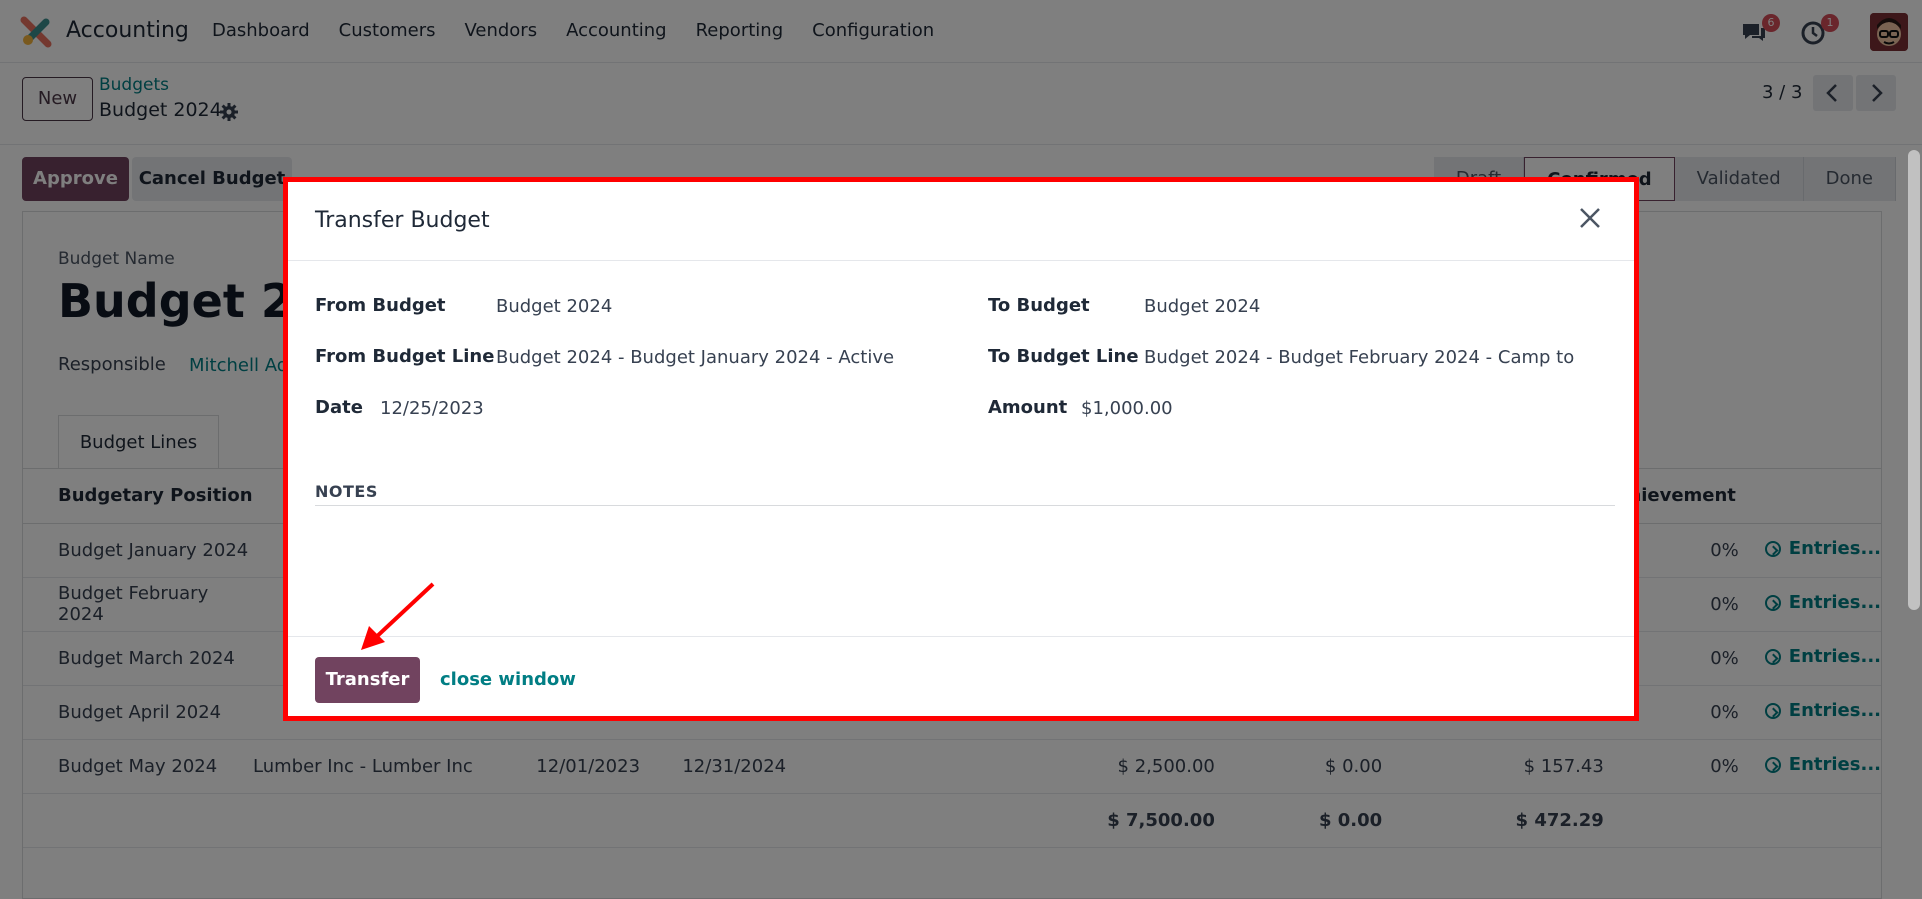 This screenshot has width=1922, height=899. What do you see at coordinates (402, 220) in the screenshot?
I see `dialog-title: Transfer Budget` at bounding box center [402, 220].